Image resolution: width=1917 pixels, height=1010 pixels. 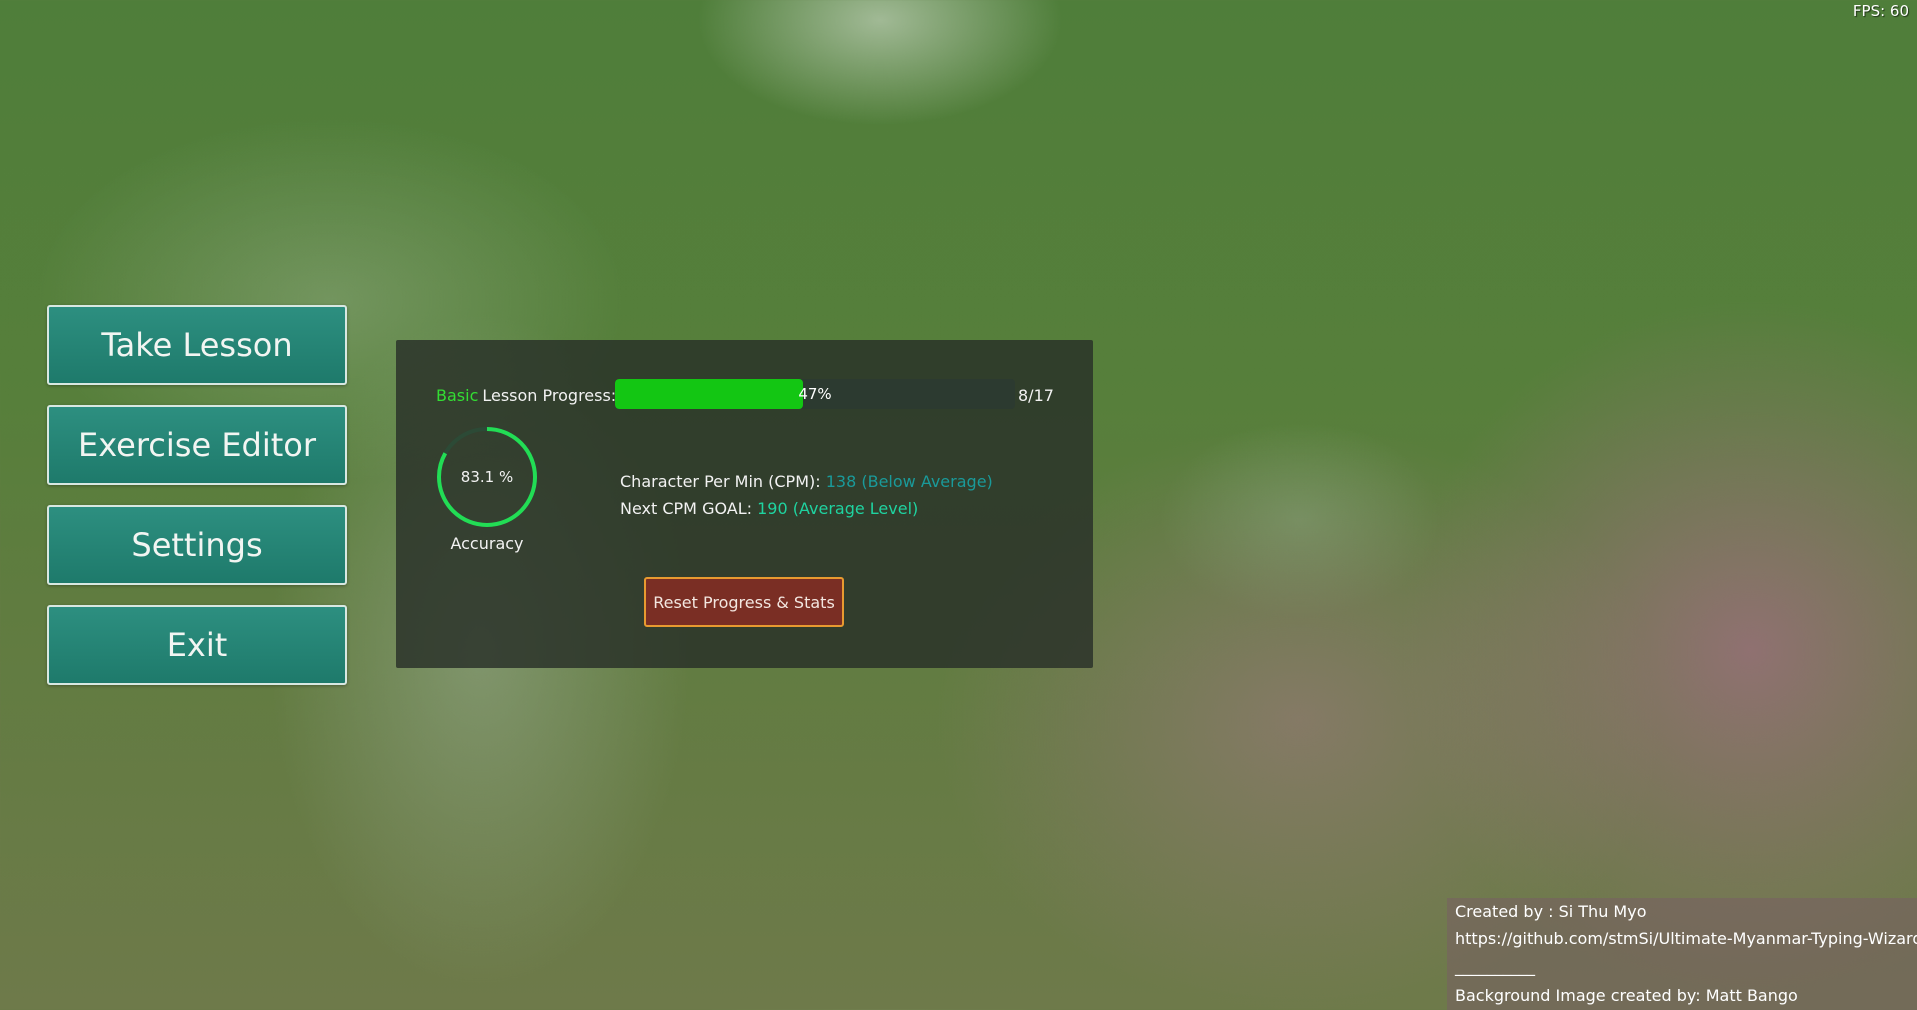 What do you see at coordinates (686, 508) in the screenshot?
I see `goal-label: Next CPM GOAL:` at bounding box center [686, 508].